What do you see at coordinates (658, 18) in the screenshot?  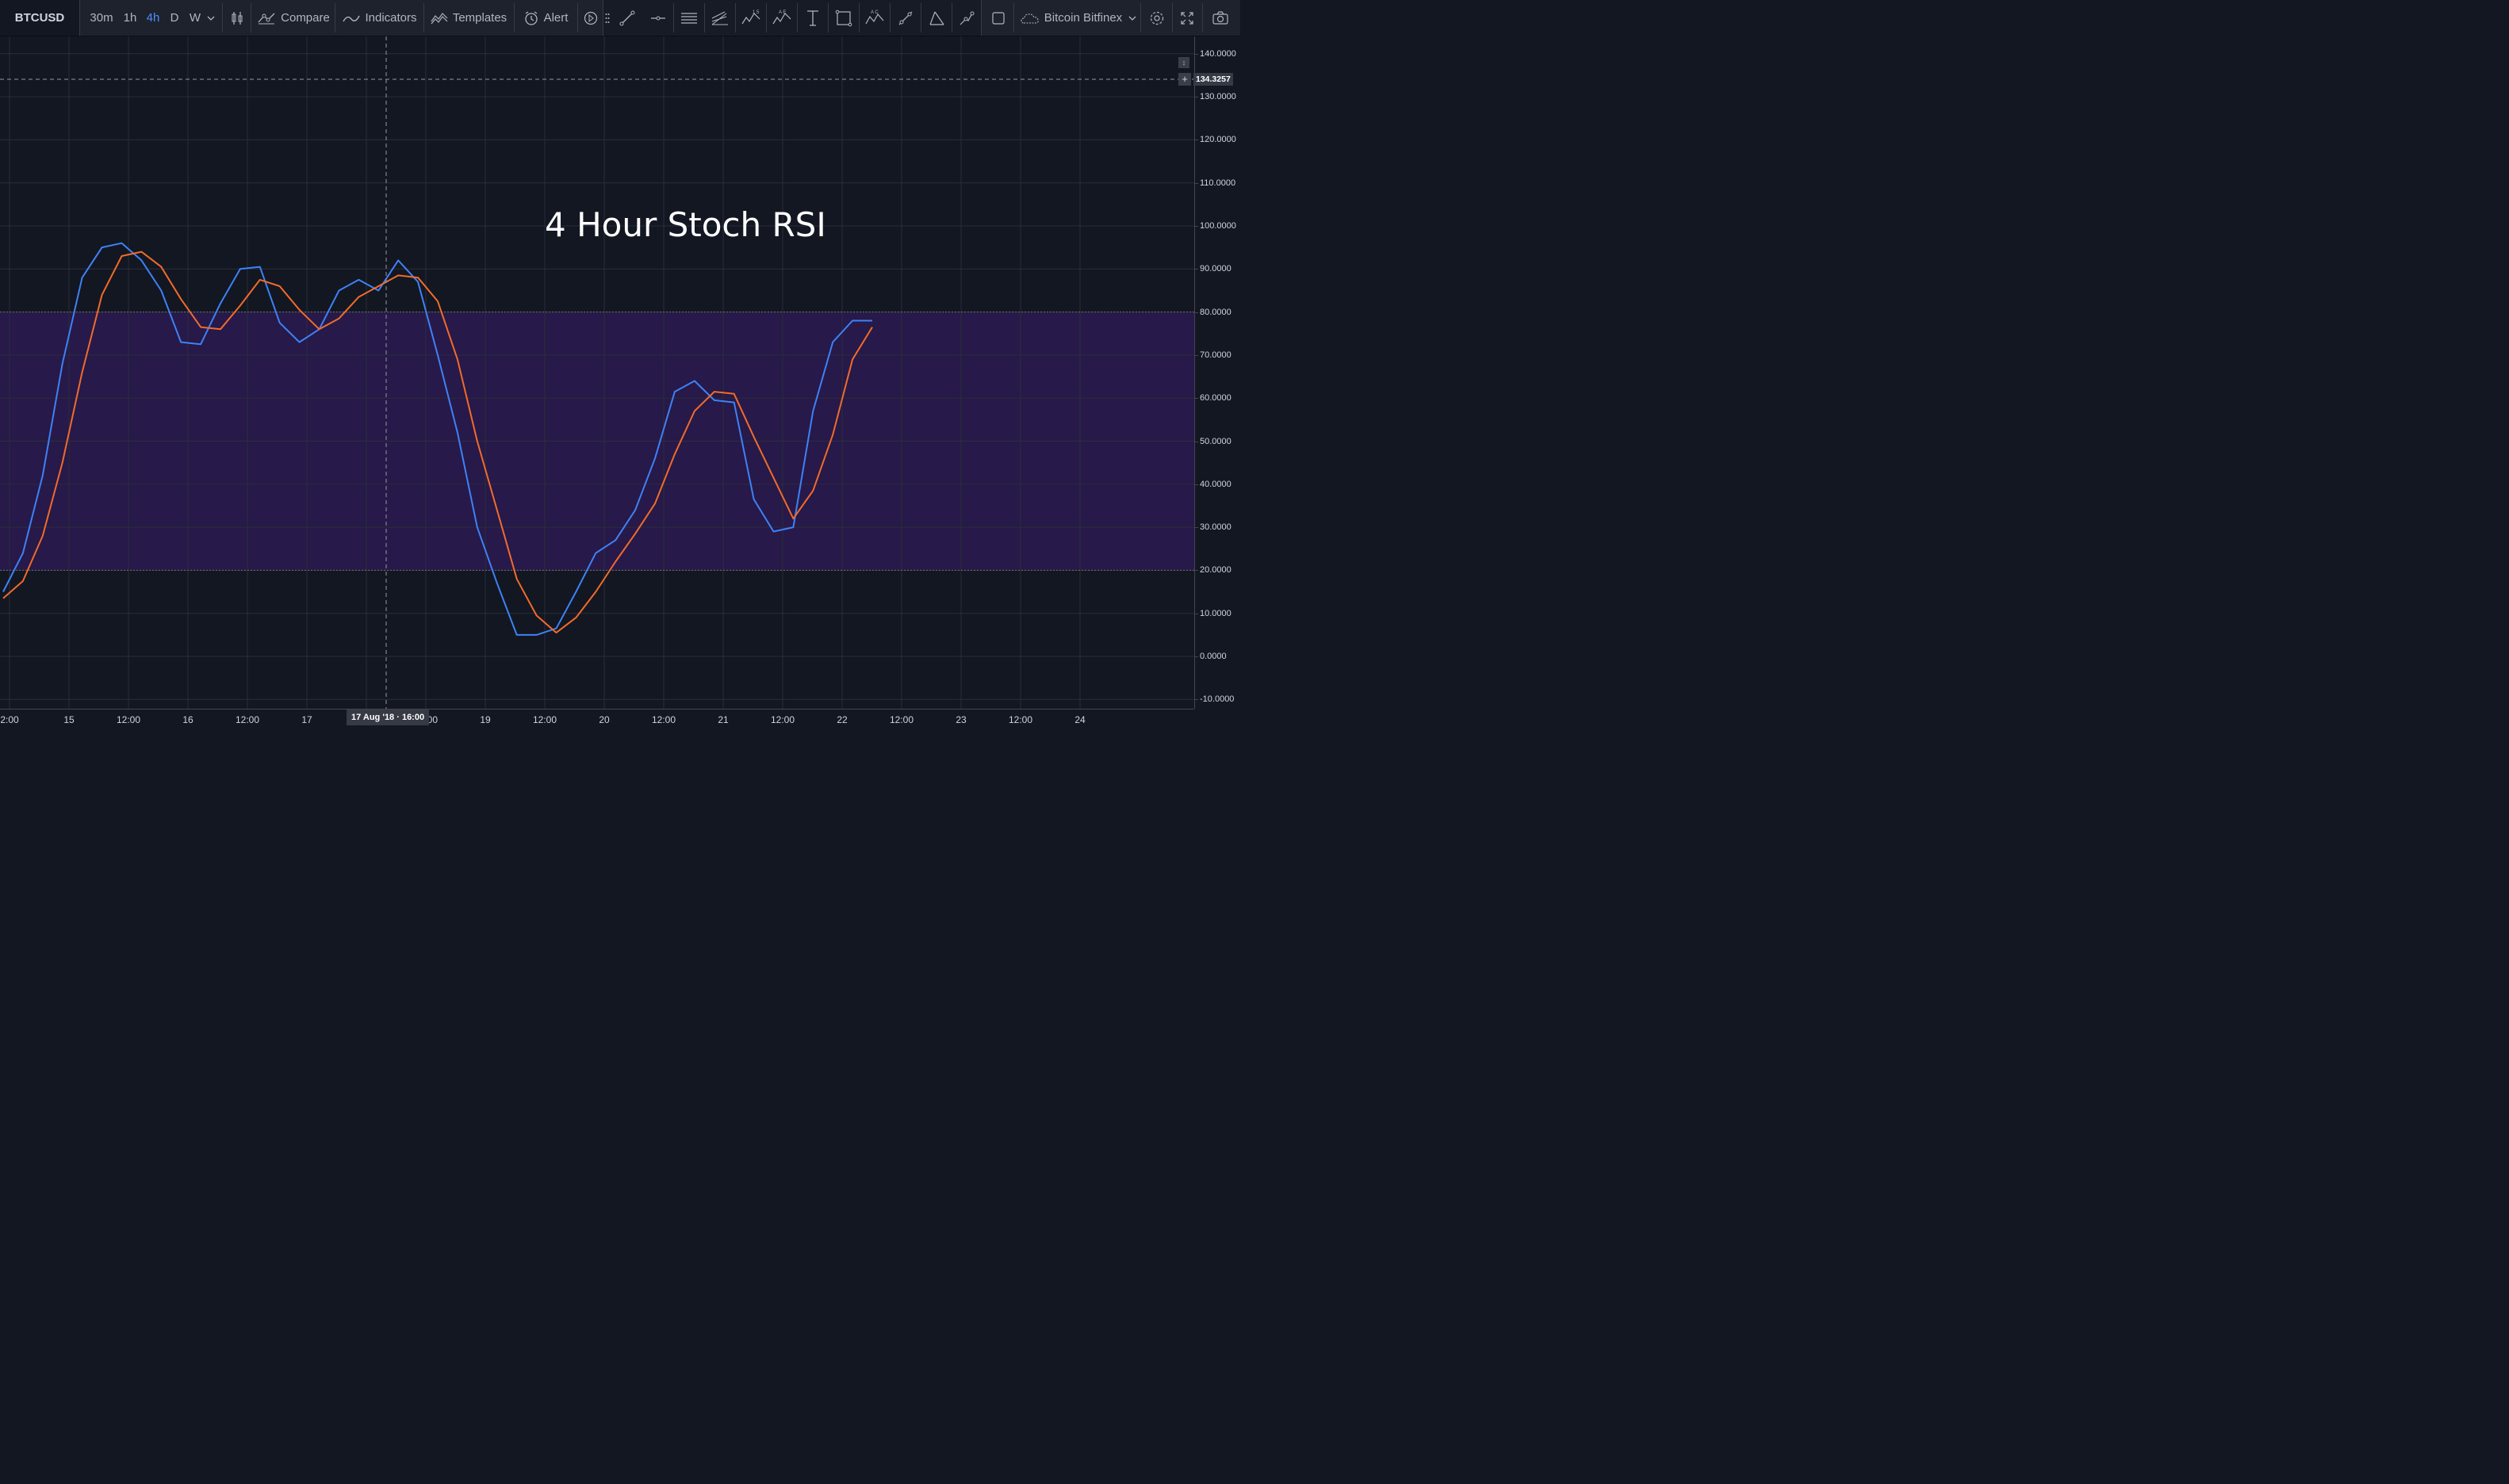 I see `horizontal-ray-icon` at bounding box center [658, 18].